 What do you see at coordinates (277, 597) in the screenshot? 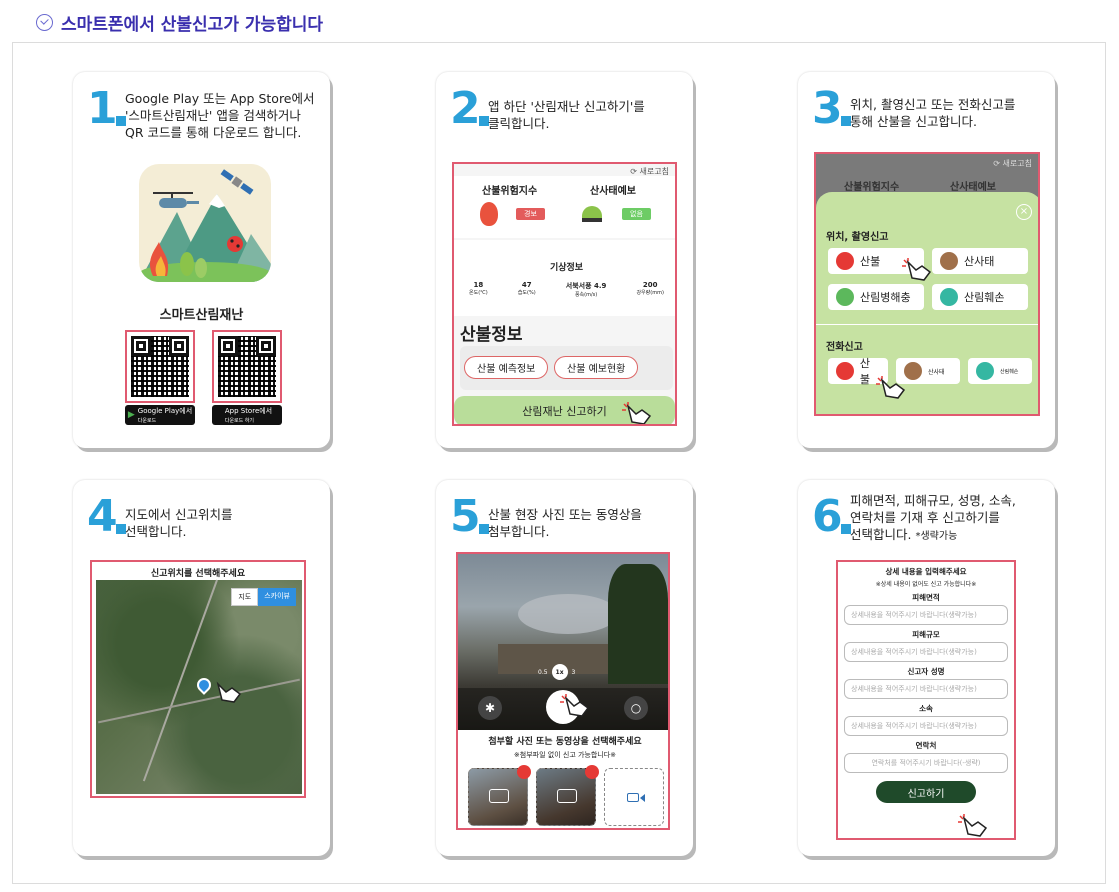
I see `skyview-button: 스카이뷰` at bounding box center [277, 597].